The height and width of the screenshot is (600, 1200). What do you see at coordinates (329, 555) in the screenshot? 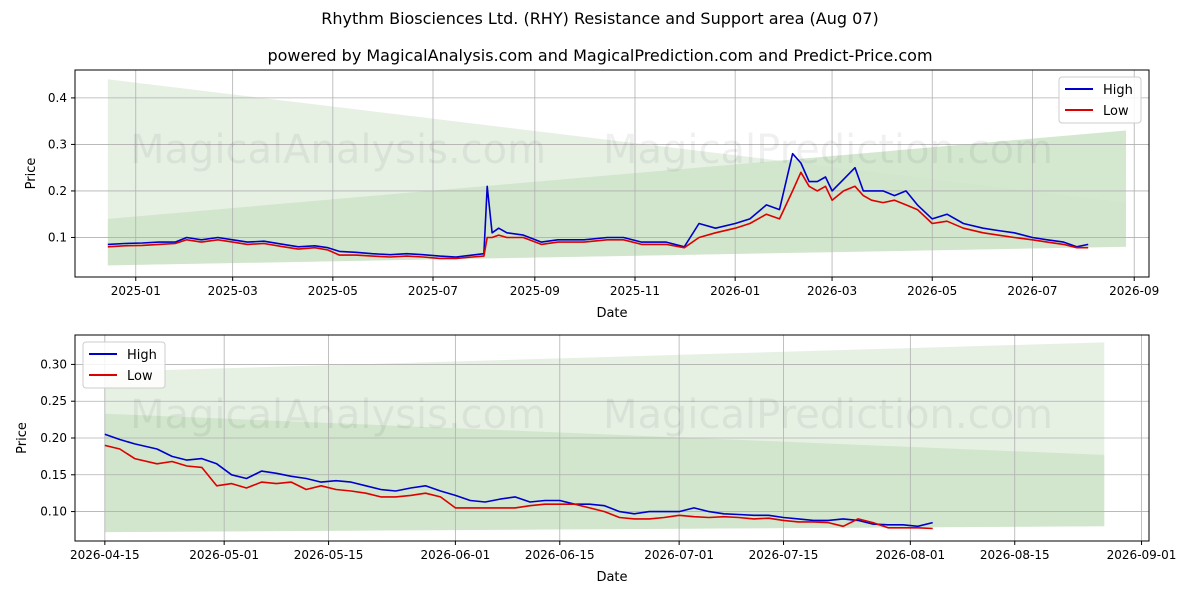
I see `x-tick-label: 2026-05-15` at bounding box center [329, 555].